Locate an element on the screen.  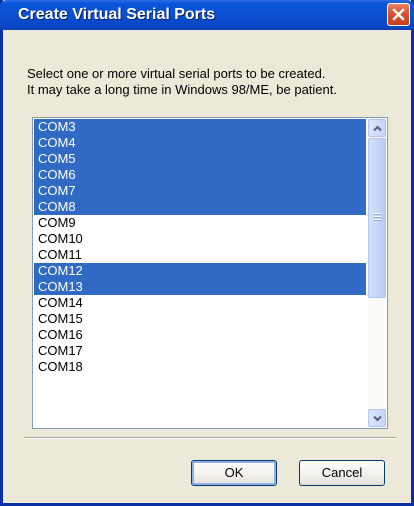
dialog-title: Create Virtual Serial Ports is located at coordinates (117, 14).